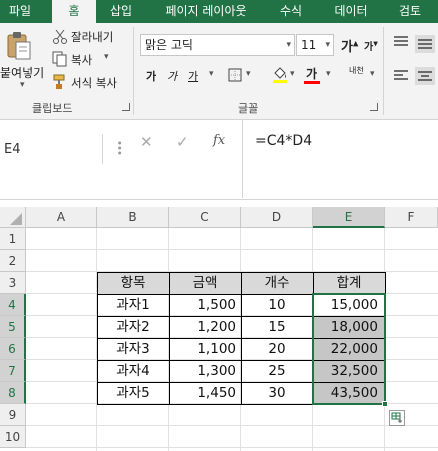 Image resolution: width=438 pixels, height=451 pixels. I want to click on clipboard-launcher-icon, so click(126, 107).